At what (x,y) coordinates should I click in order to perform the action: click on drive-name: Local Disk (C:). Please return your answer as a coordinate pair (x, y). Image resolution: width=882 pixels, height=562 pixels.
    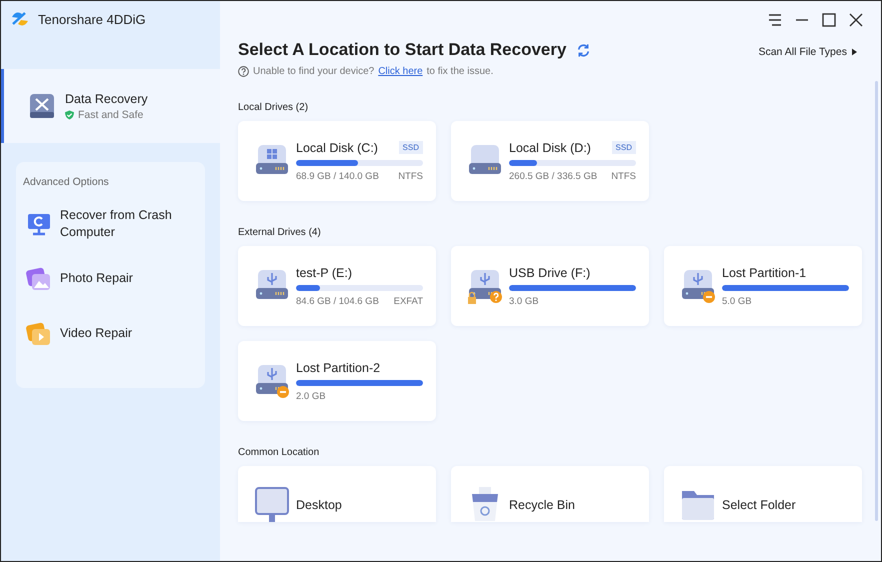
    Looking at the image, I should click on (337, 147).